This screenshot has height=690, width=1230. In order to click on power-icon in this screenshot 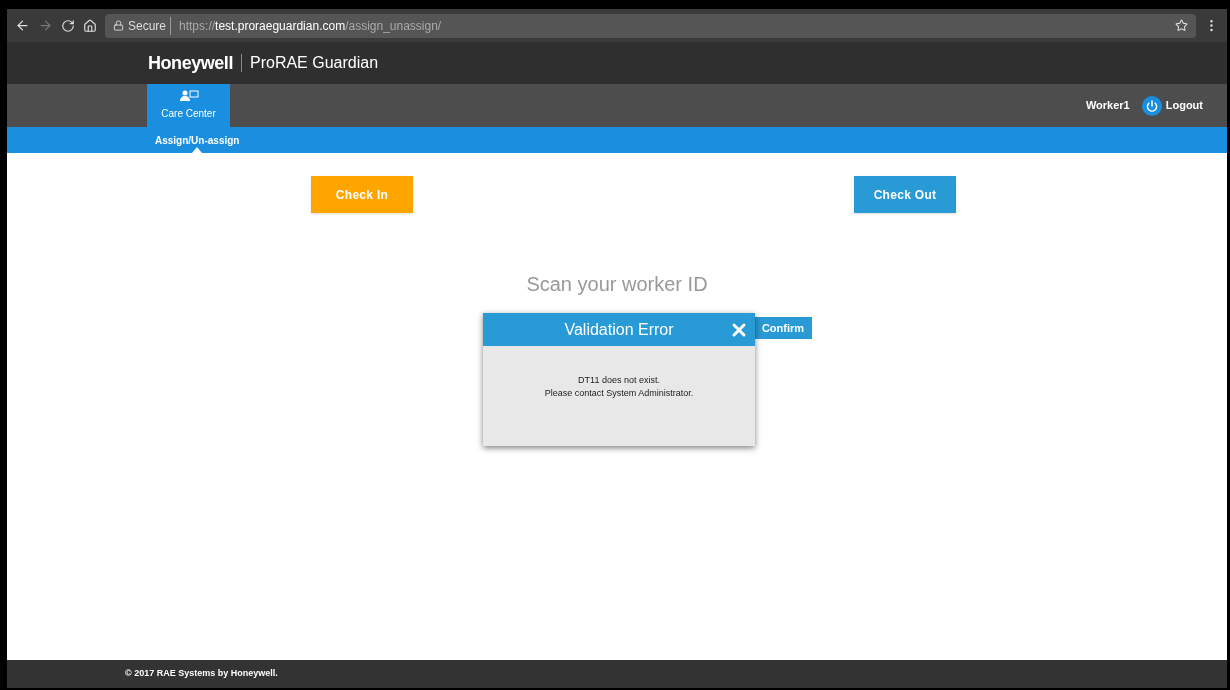, I will do `click(1151, 105)`.